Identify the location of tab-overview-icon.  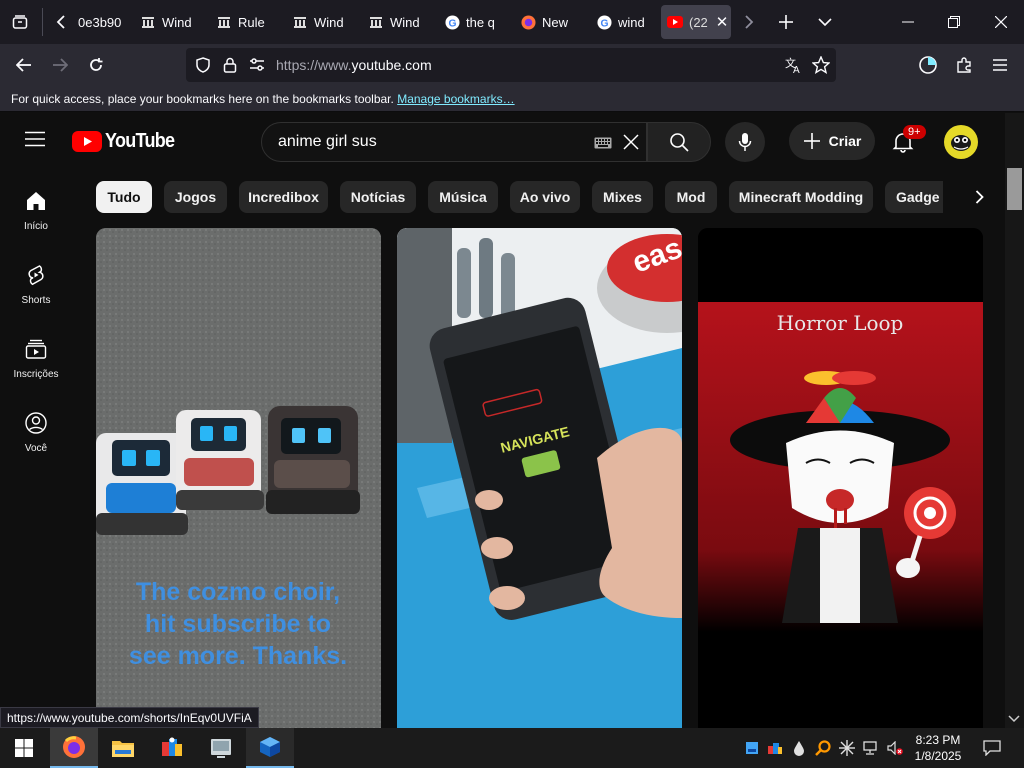
(20, 22).